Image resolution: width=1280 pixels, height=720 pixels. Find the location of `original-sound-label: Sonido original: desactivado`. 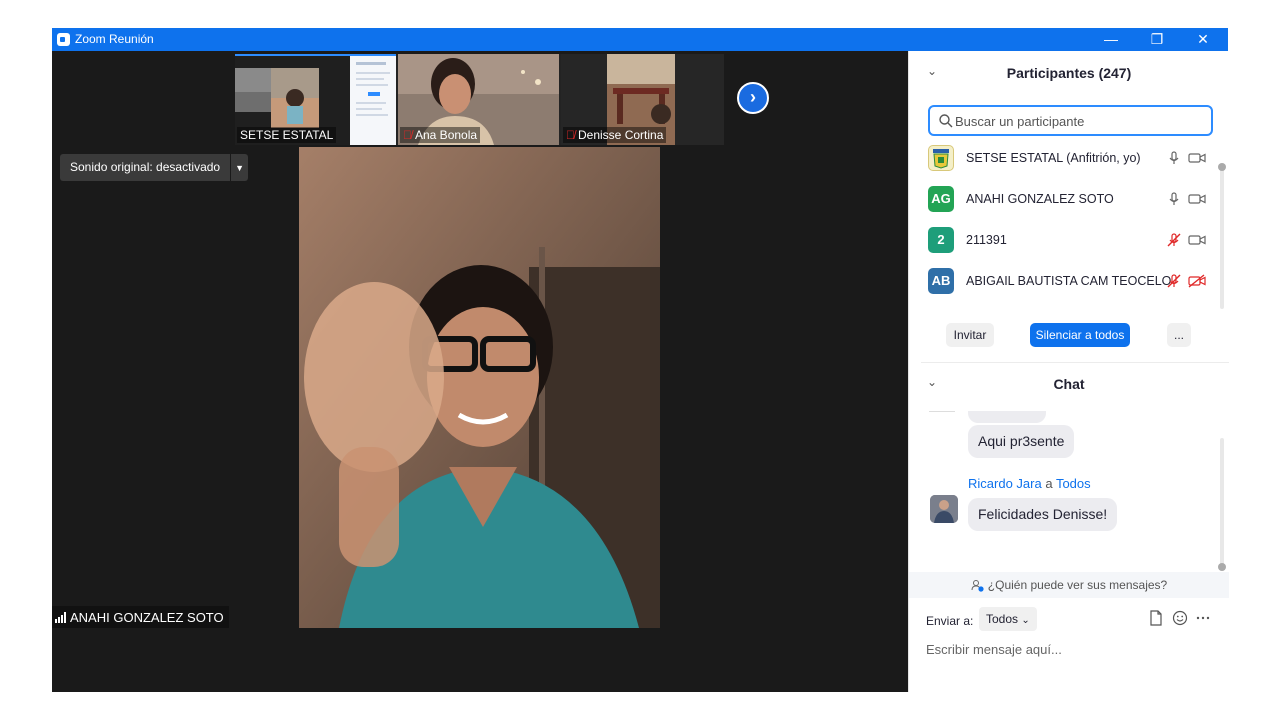

original-sound-label: Sonido original: desactivado is located at coordinates (145, 167).